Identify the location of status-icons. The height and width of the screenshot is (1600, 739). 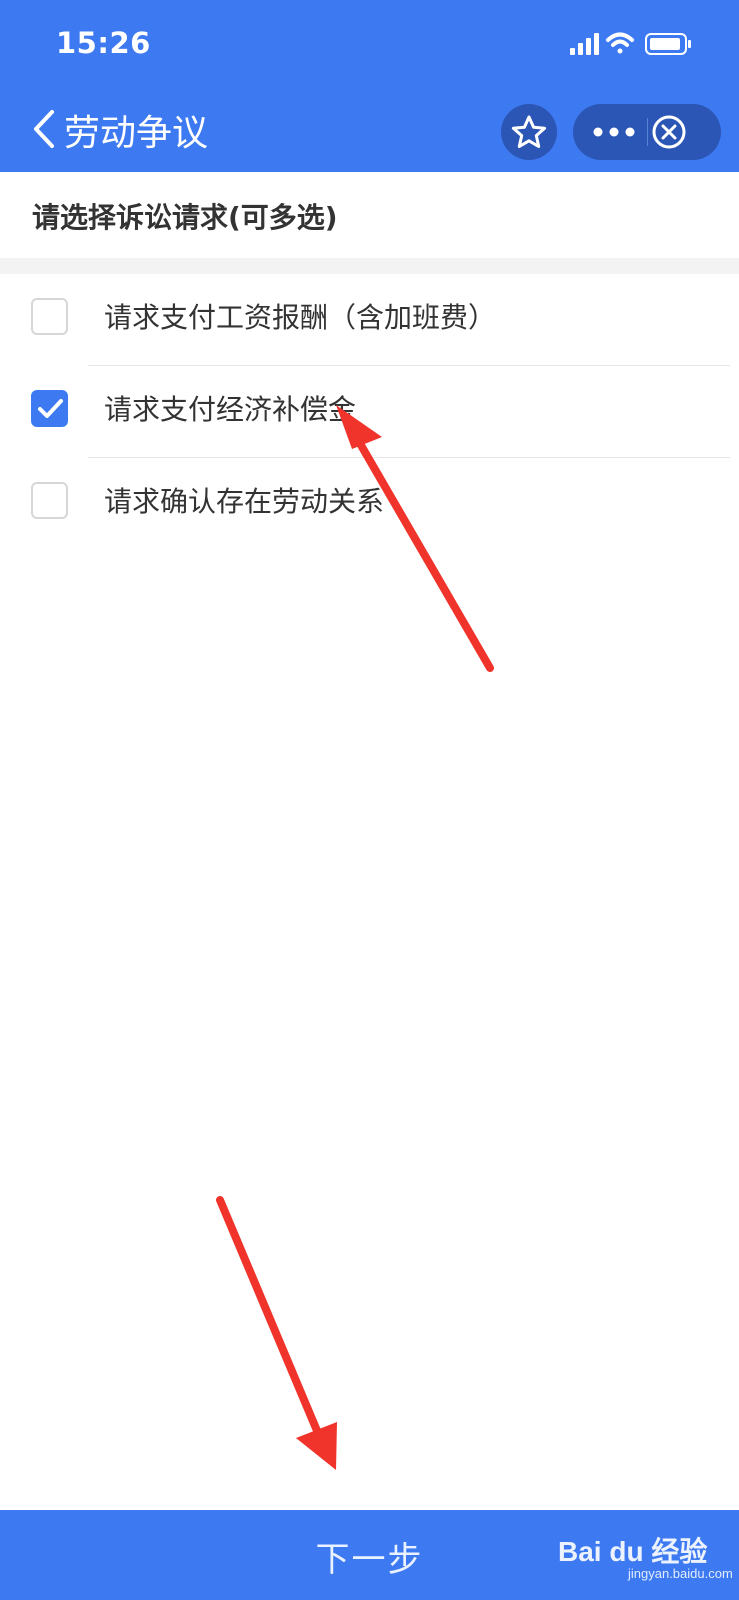
(645, 45).